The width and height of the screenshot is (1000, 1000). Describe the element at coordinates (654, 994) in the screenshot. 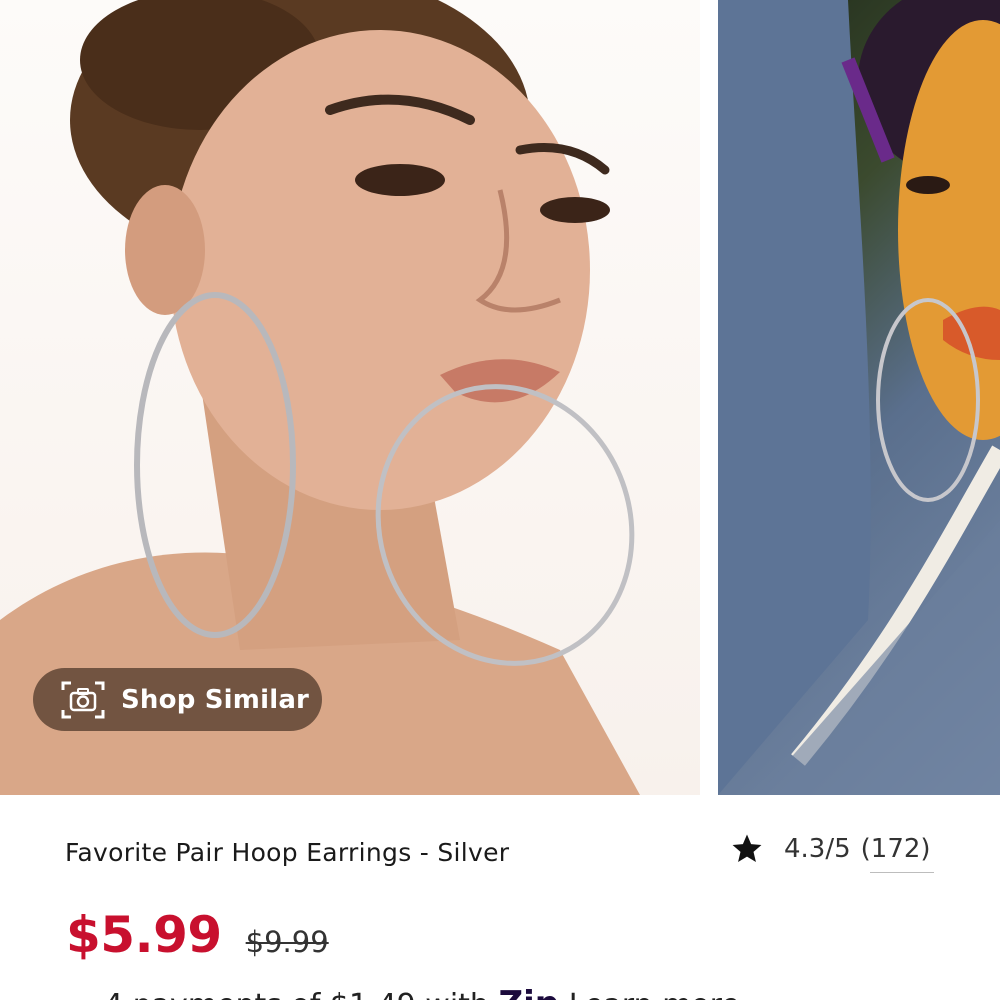

I see `learn-more-link: Learn more` at that location.